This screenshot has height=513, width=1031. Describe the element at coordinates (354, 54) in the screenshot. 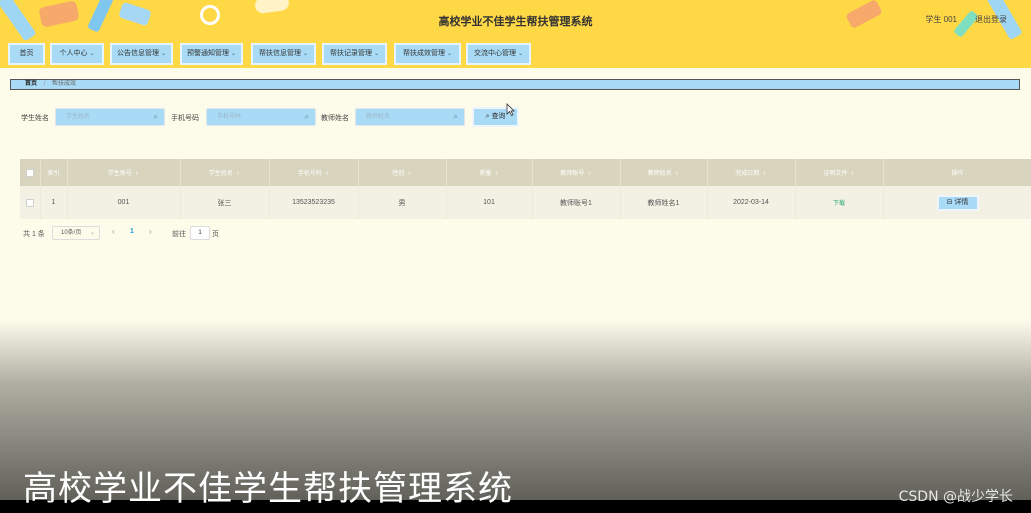

I see `nav-item-assistance-records: 帮扶记录管理 ⌄` at that location.